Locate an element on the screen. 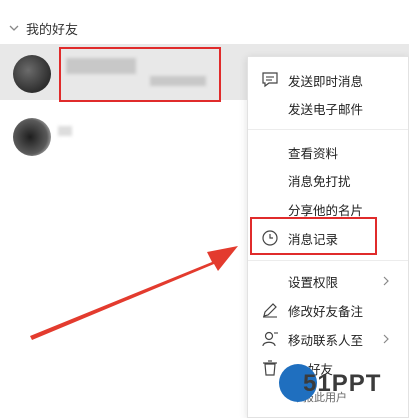  menu-do-not-disturb: 消息免打扰 is located at coordinates (328, 180).